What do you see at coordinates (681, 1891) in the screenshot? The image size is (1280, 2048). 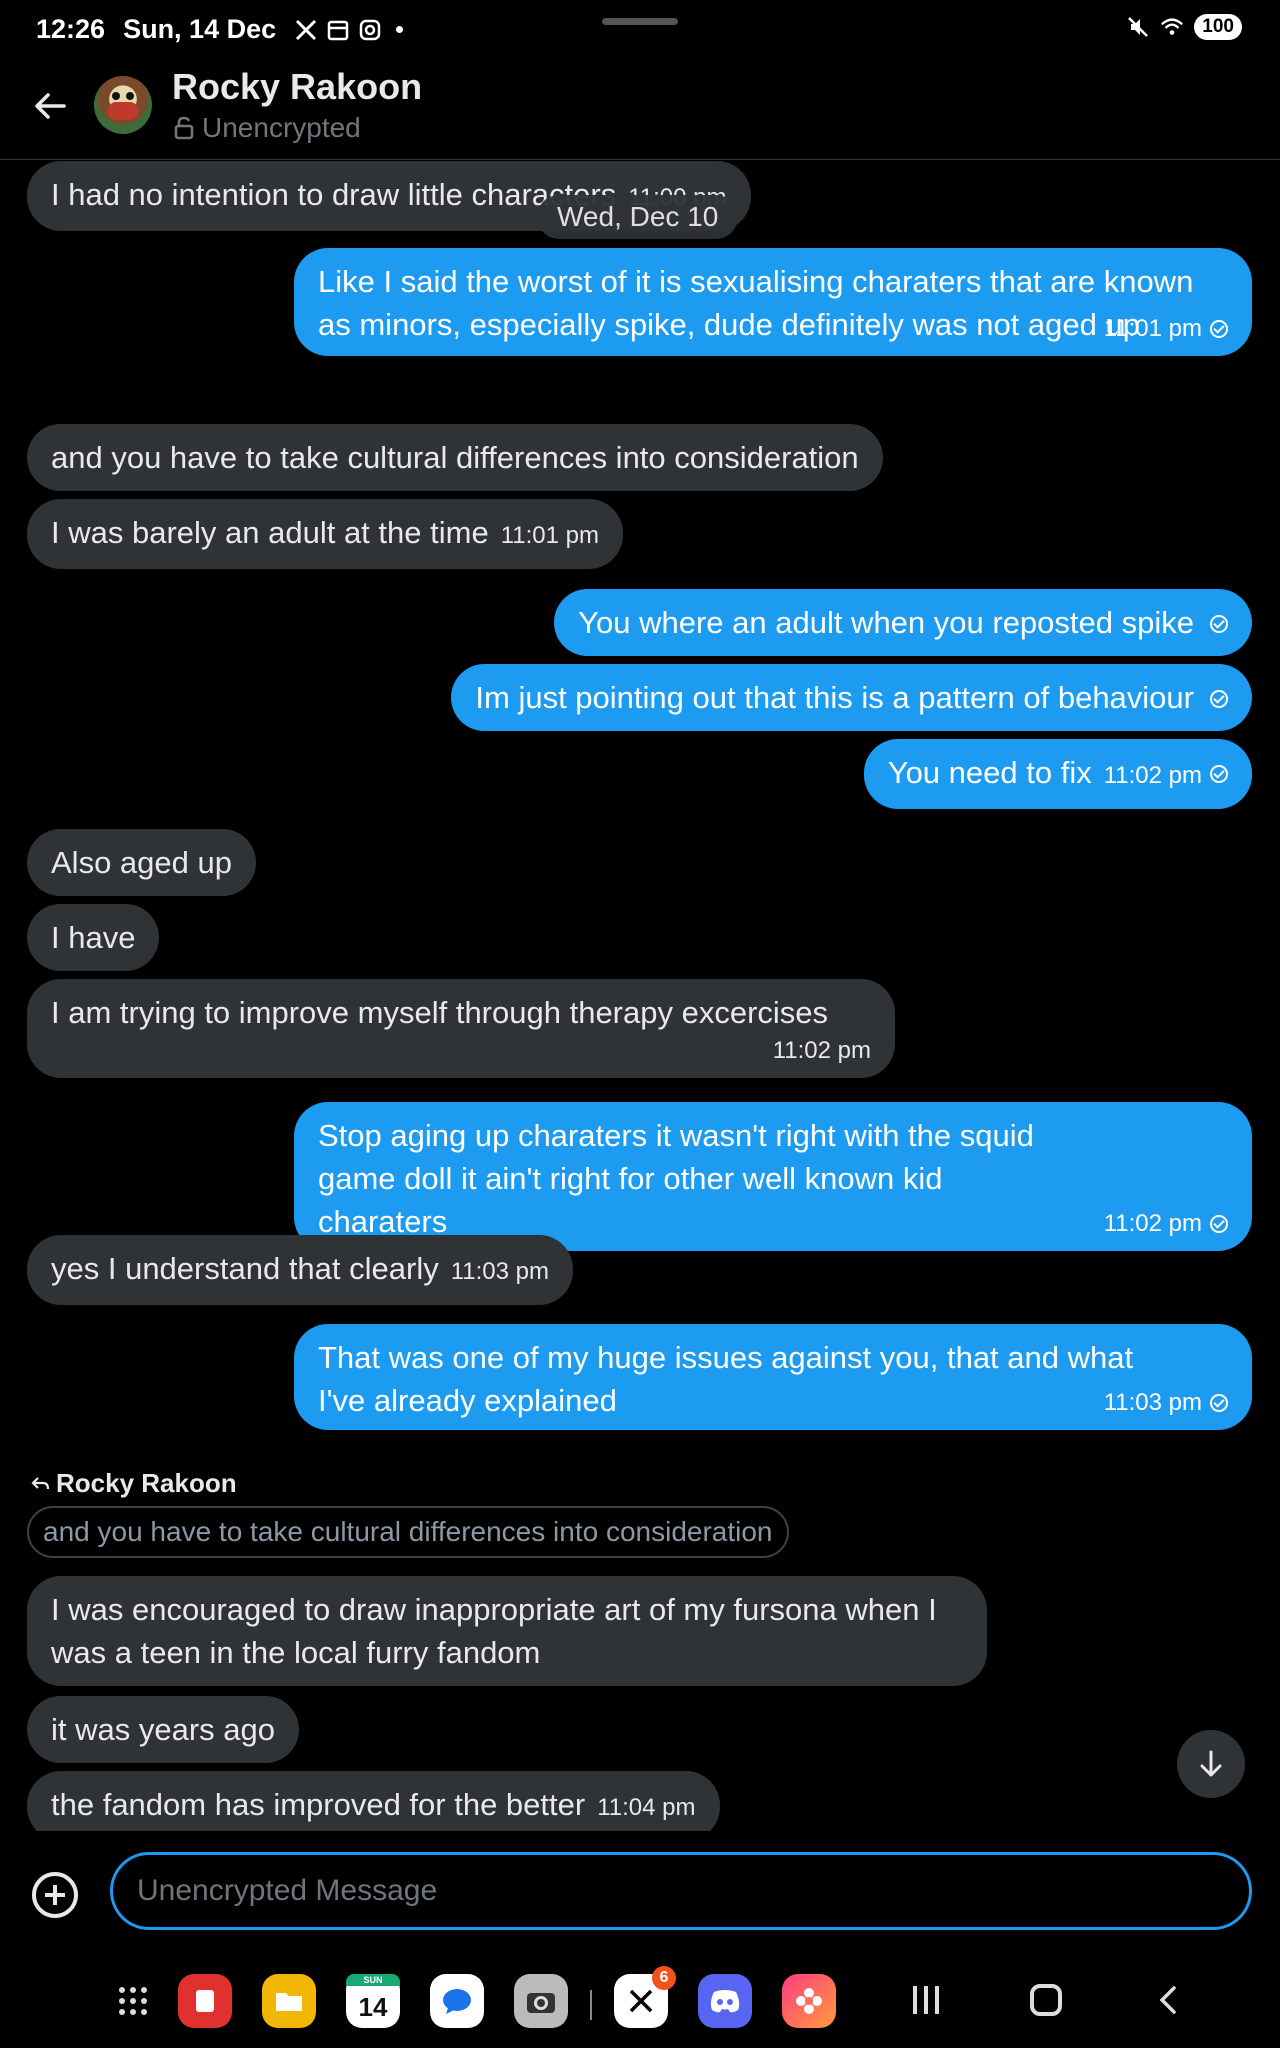 I see `message-input` at bounding box center [681, 1891].